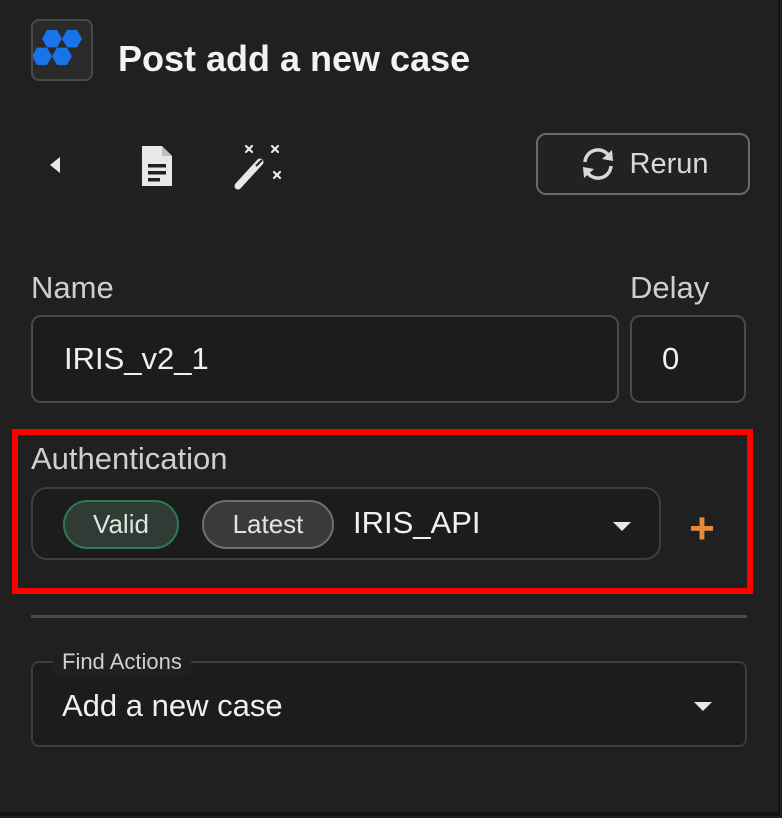 The height and width of the screenshot is (818, 782). What do you see at coordinates (669, 163) in the screenshot?
I see `rerun-label: Rerun` at bounding box center [669, 163].